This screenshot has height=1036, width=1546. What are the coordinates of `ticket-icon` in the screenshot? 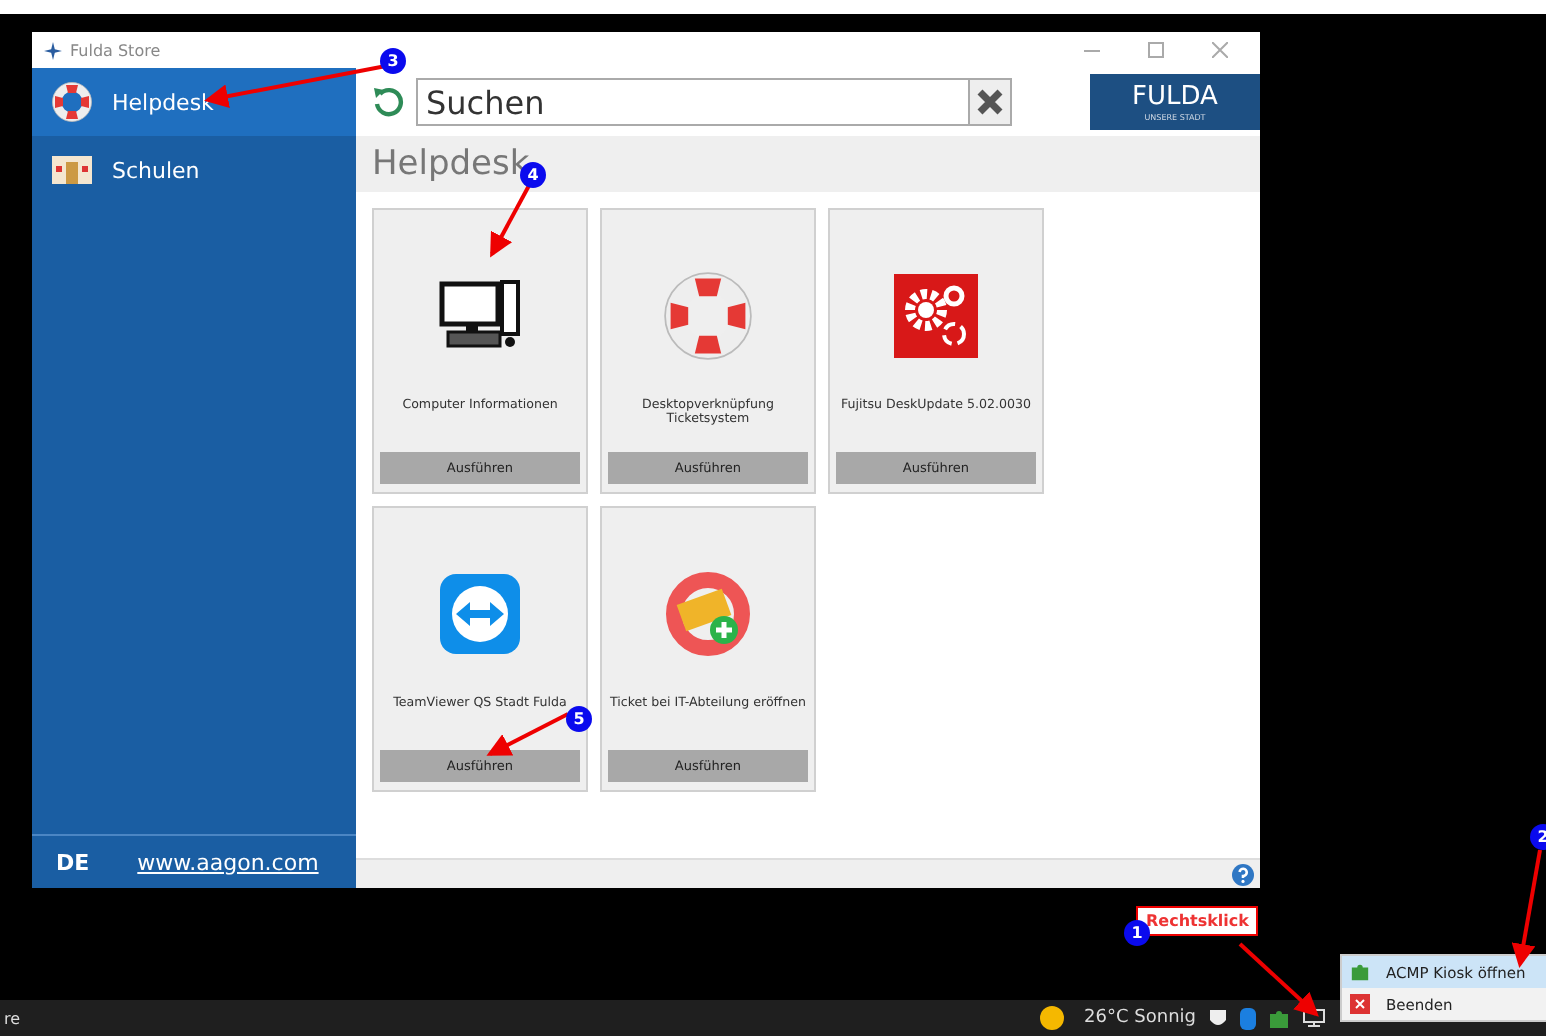 It's located at (708, 614).